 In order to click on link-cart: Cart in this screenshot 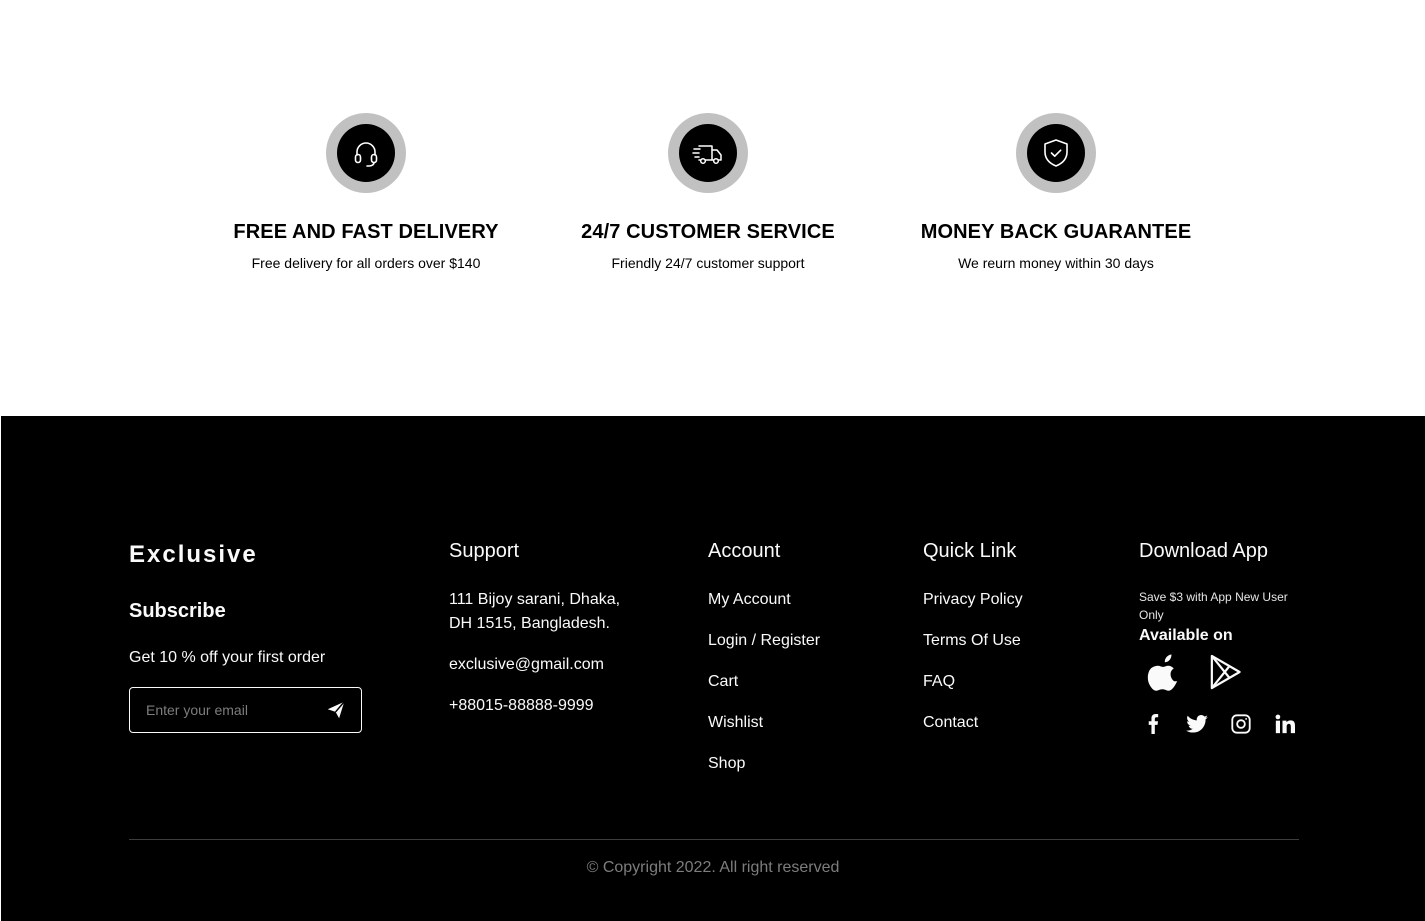, I will do `click(764, 682)`.